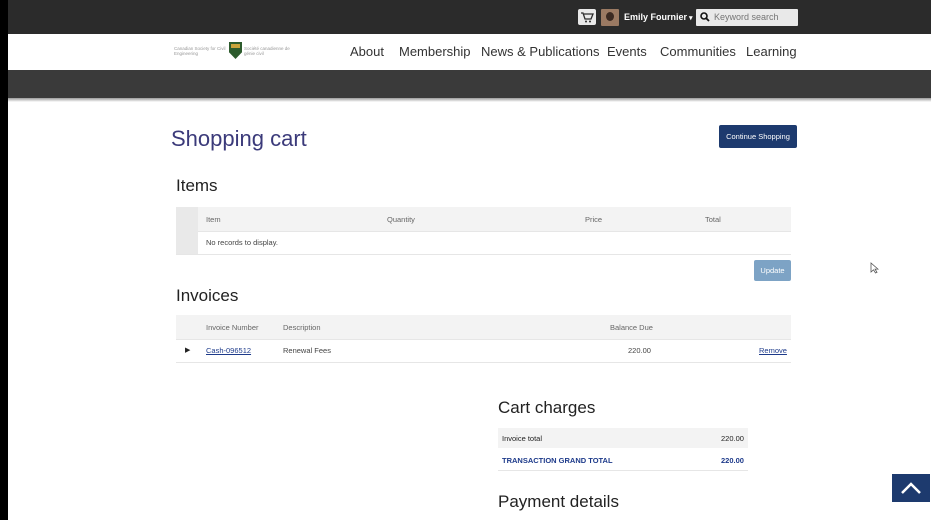 The image size is (931, 520). I want to click on chevron-down-icon: ▾, so click(691, 18).